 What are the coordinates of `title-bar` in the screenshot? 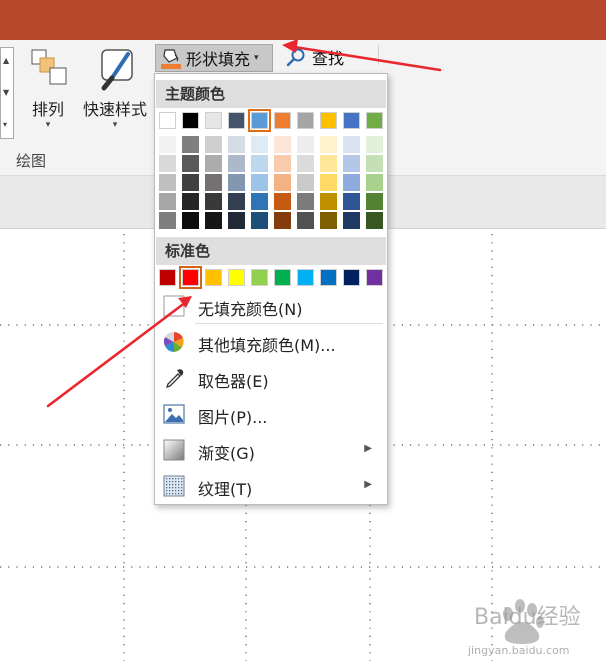 It's located at (303, 20).